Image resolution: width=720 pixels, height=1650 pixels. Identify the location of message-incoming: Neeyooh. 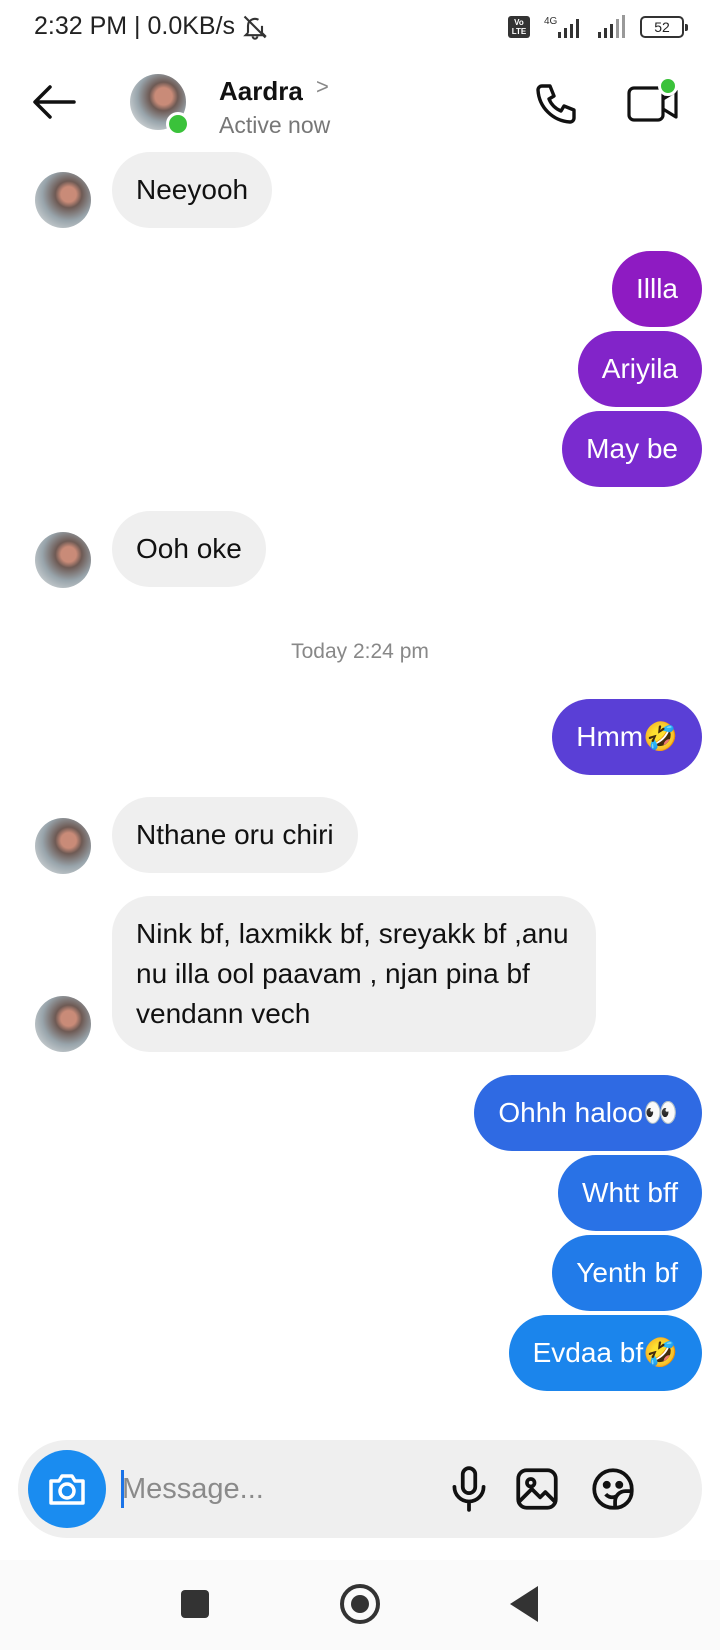
(192, 190).